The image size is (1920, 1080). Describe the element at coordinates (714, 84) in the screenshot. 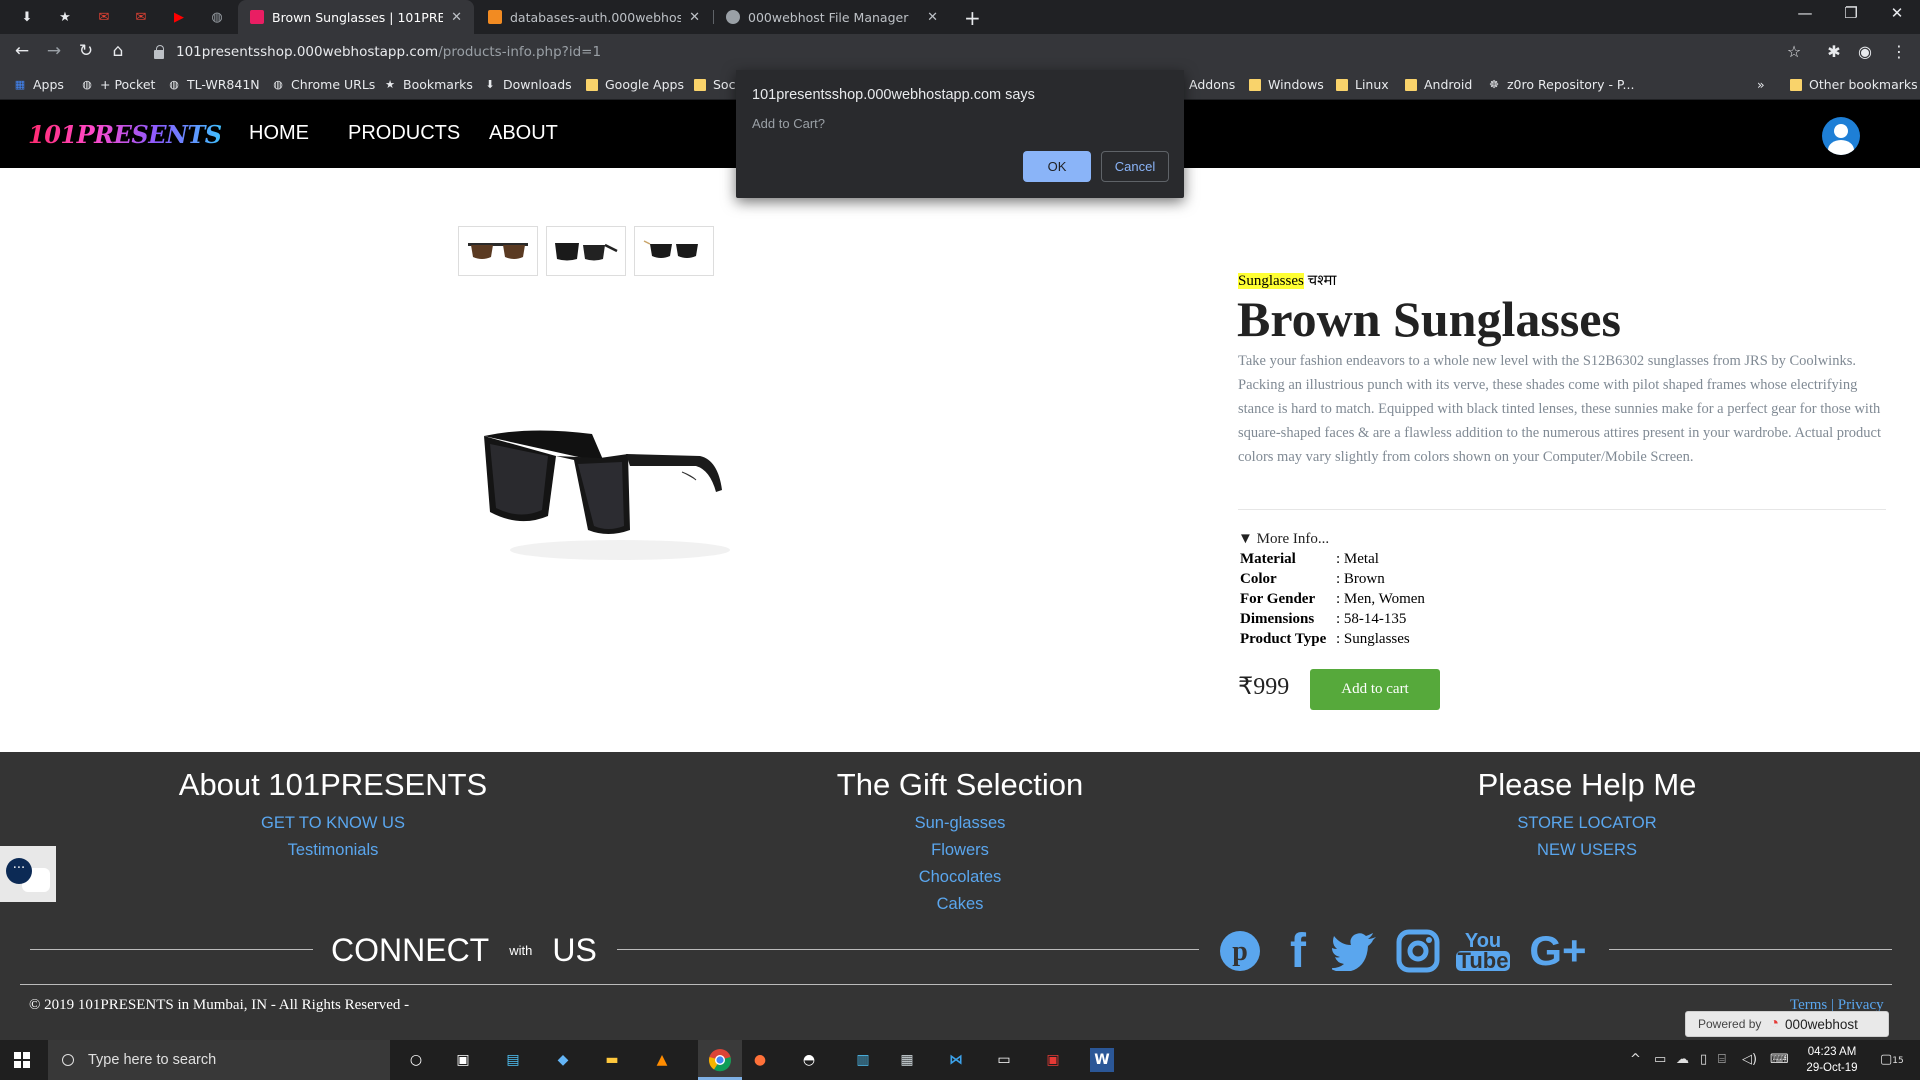

I see `bookmark-soc: Soc` at that location.